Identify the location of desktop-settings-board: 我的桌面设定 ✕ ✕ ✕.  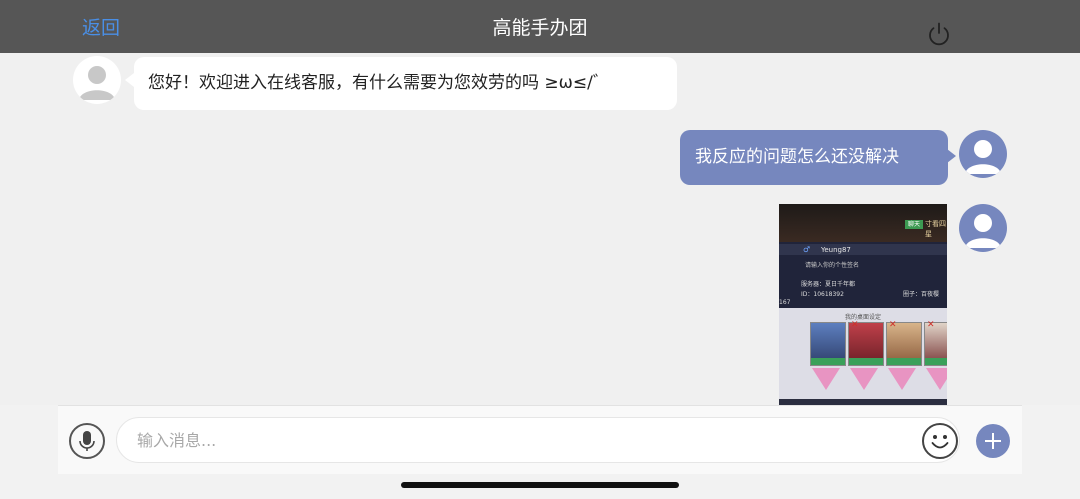
(863, 356).